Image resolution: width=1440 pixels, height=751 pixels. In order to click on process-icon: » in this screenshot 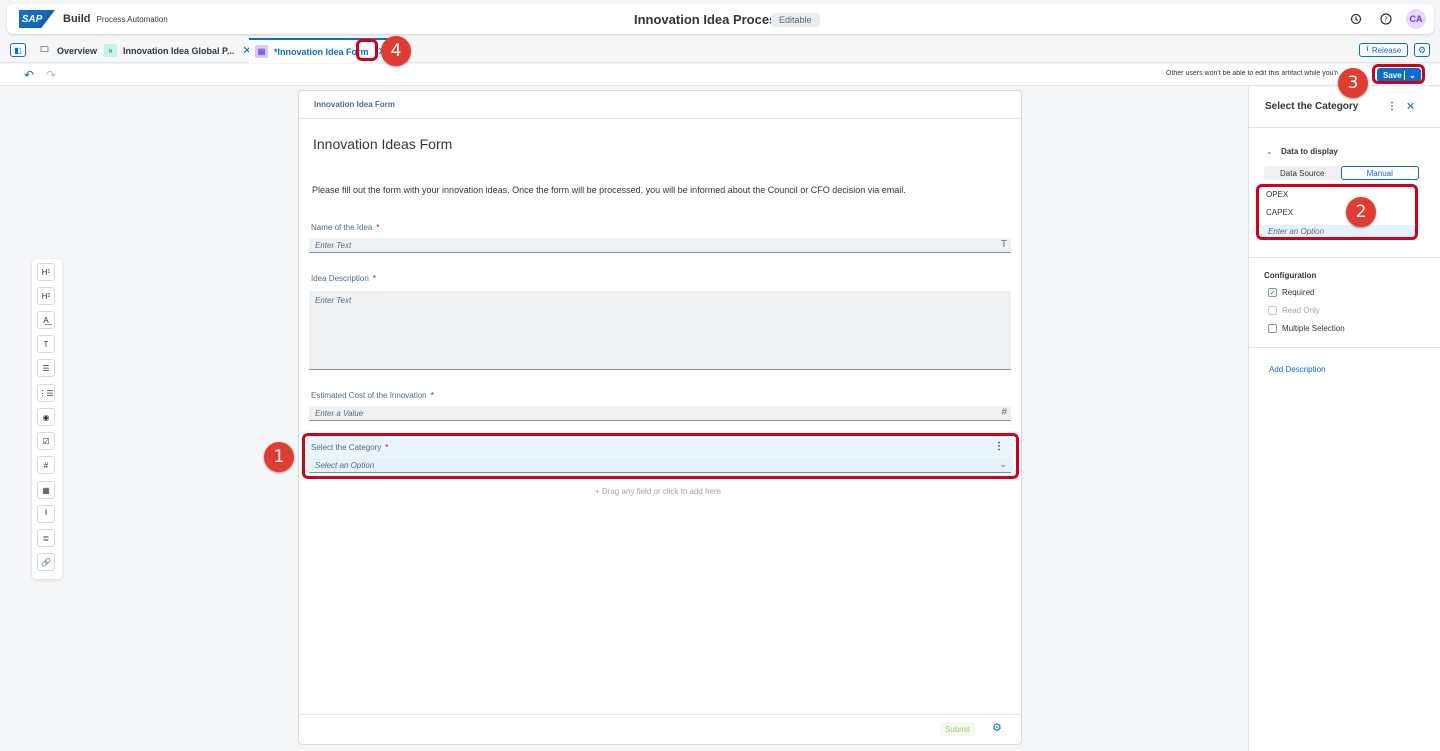, I will do `click(110, 50)`.